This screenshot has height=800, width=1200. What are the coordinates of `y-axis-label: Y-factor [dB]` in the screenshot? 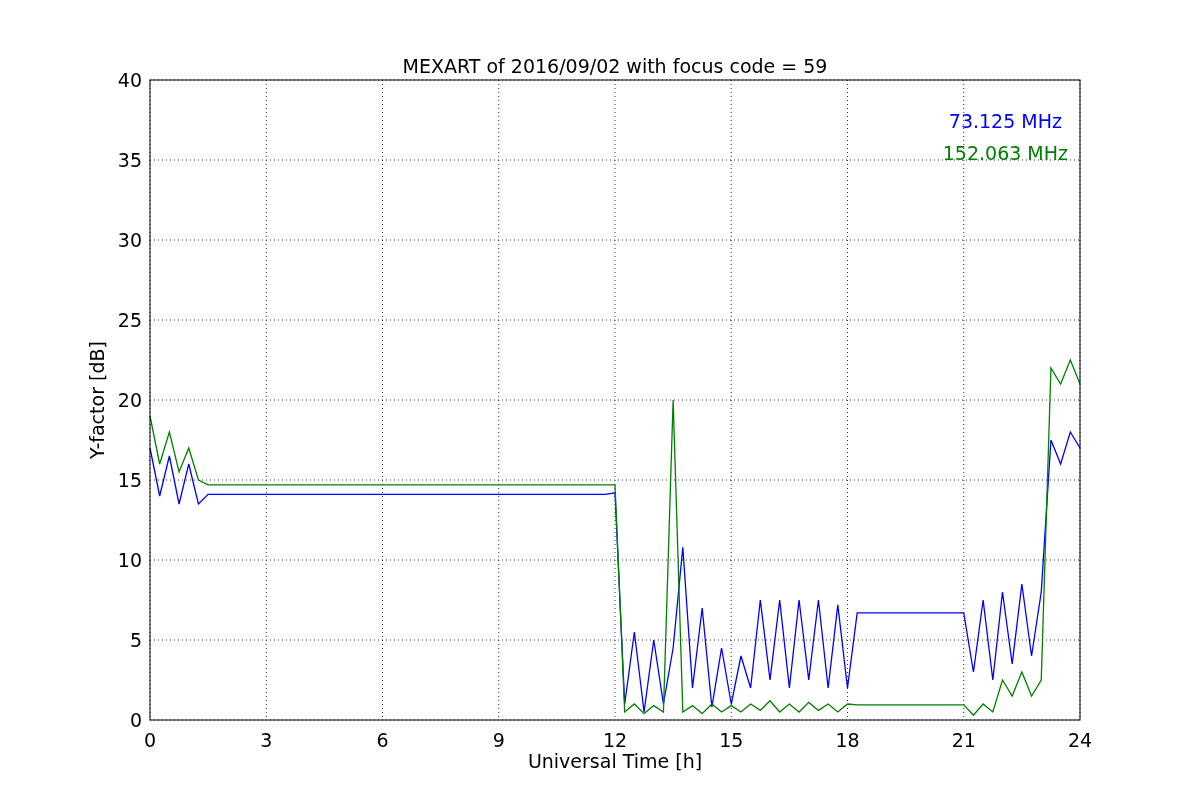 It's located at (97, 400).